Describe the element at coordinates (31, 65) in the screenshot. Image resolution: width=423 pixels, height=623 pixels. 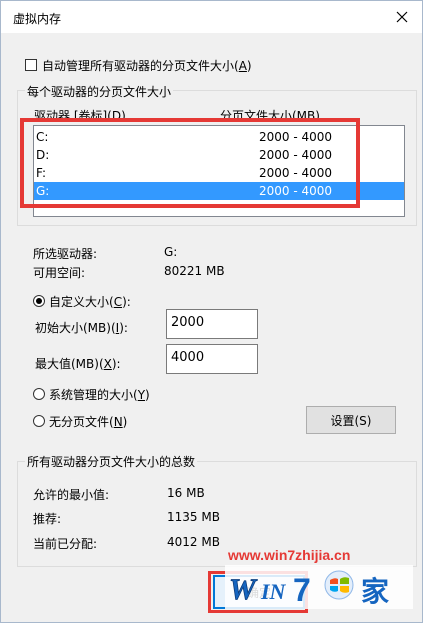
I see `auto-manage-checkbox` at that location.